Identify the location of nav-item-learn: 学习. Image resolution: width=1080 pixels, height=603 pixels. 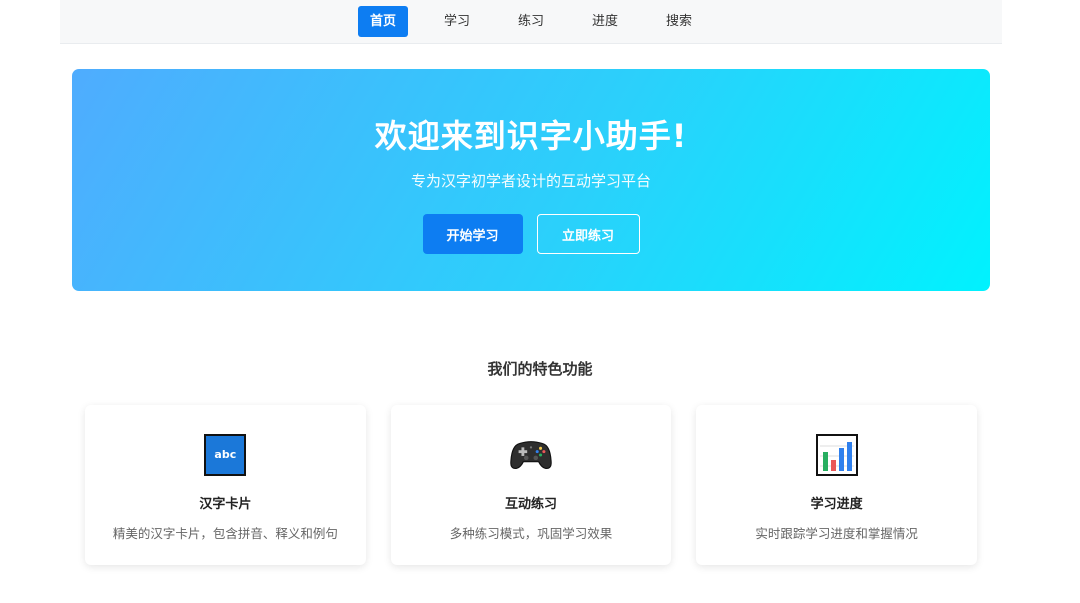
(457, 21).